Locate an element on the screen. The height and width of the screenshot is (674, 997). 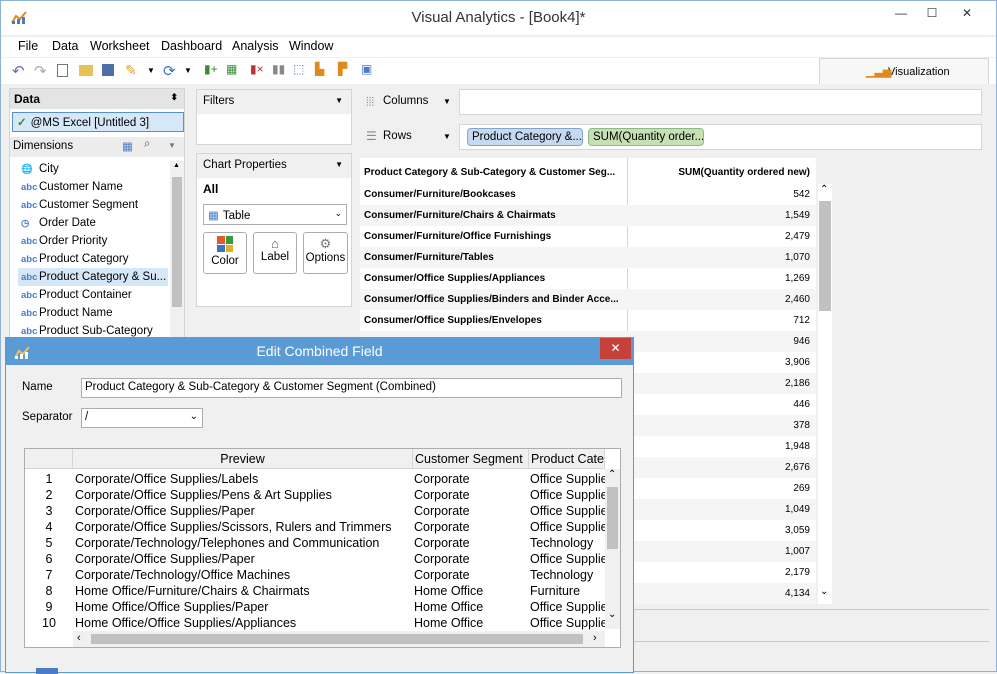
minimize-button: — is located at coordinates (901, 13).